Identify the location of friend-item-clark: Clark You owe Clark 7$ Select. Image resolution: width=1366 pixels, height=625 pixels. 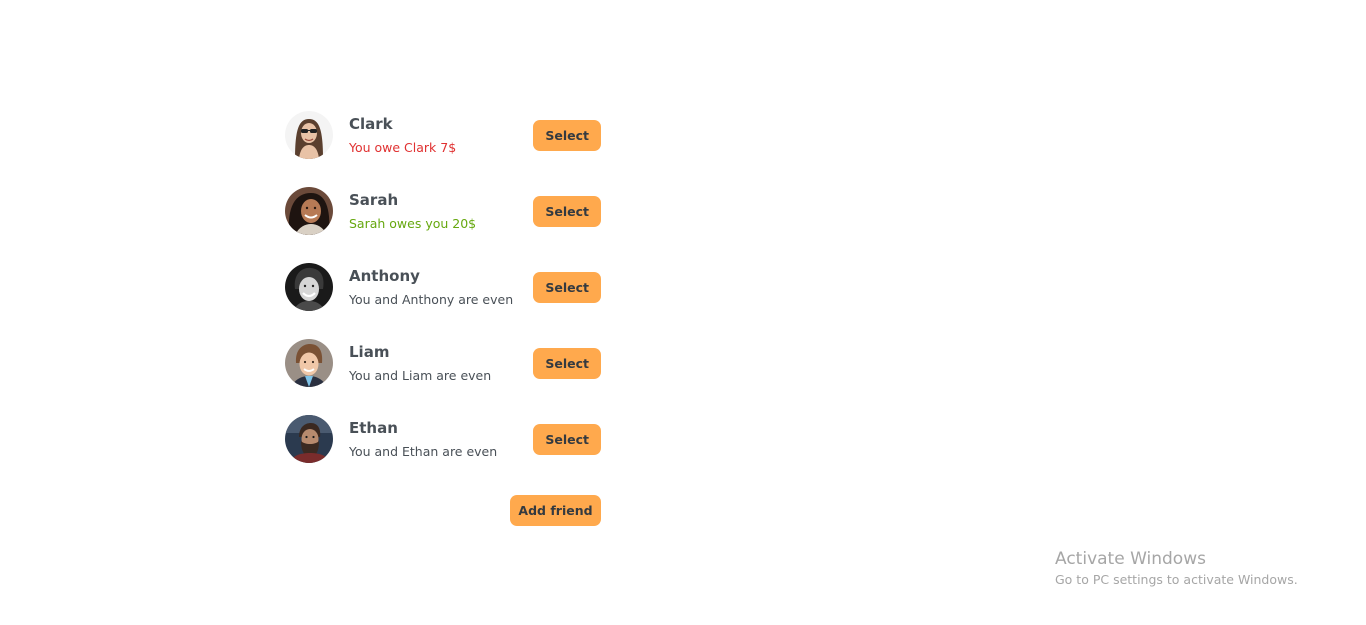
(443, 135).